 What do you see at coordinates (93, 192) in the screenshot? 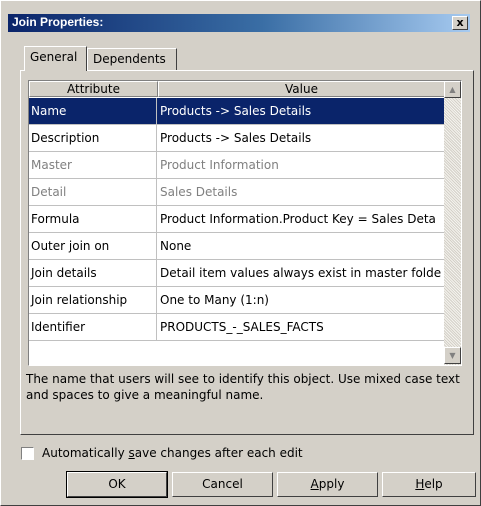
I see `attribute-cell: Detail` at bounding box center [93, 192].